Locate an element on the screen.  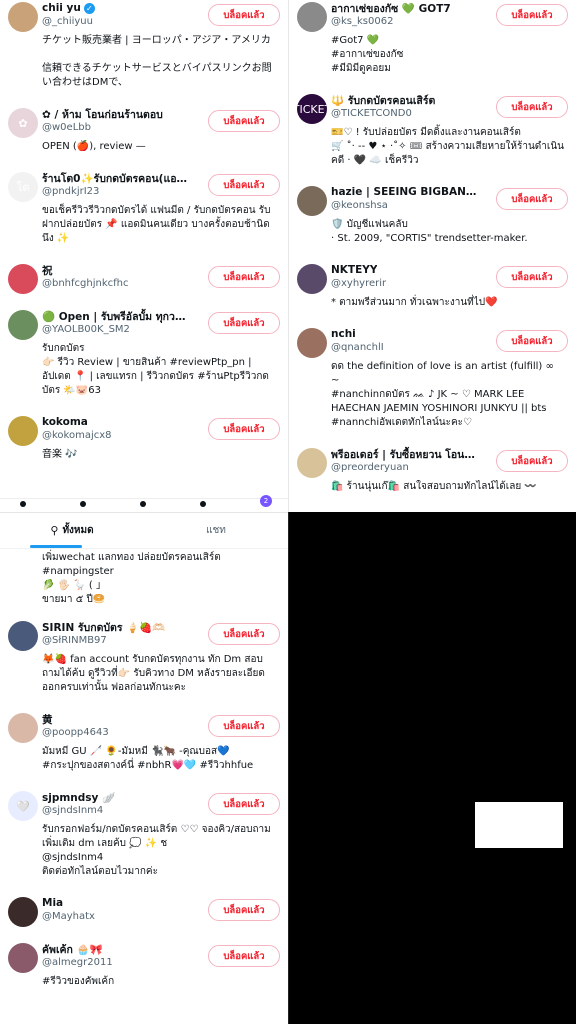
user-bio: #Got7 💚 #อากาเซ่ของกัซ #มีมิมีดูคอยม is located at coordinates (367, 54).